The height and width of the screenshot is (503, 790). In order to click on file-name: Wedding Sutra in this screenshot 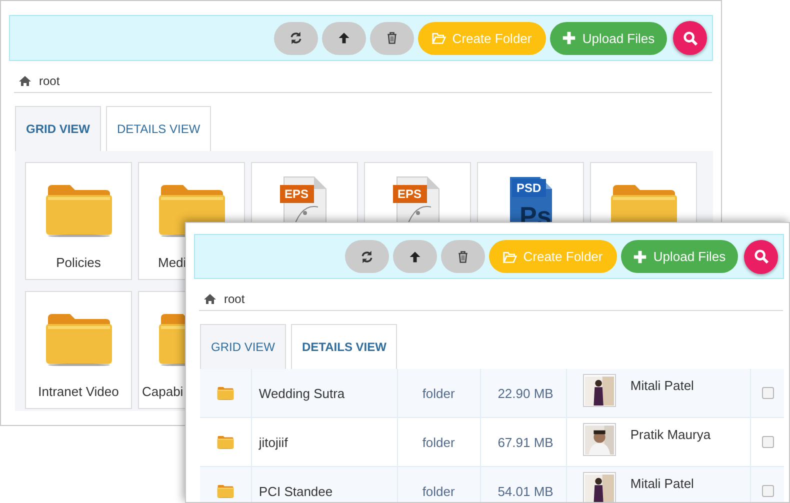, I will do `click(325, 393)`.